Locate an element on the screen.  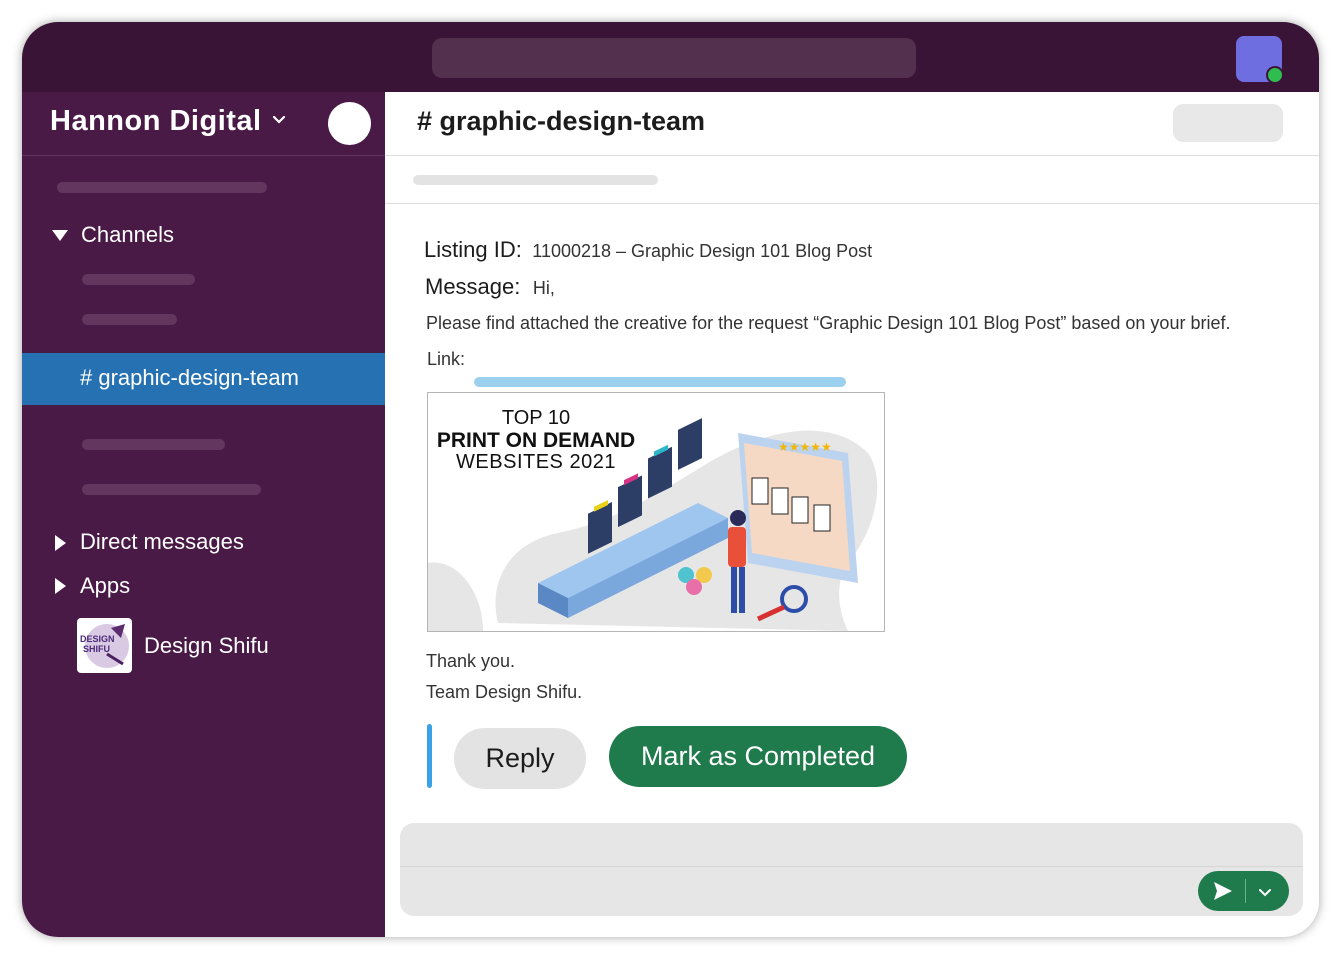
message-row: Message: Hi, is located at coordinates (490, 287).